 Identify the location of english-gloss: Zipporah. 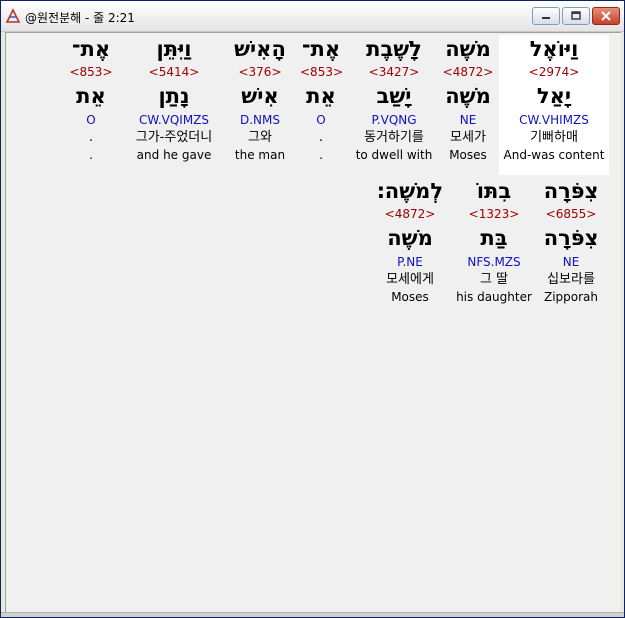
(571, 297).